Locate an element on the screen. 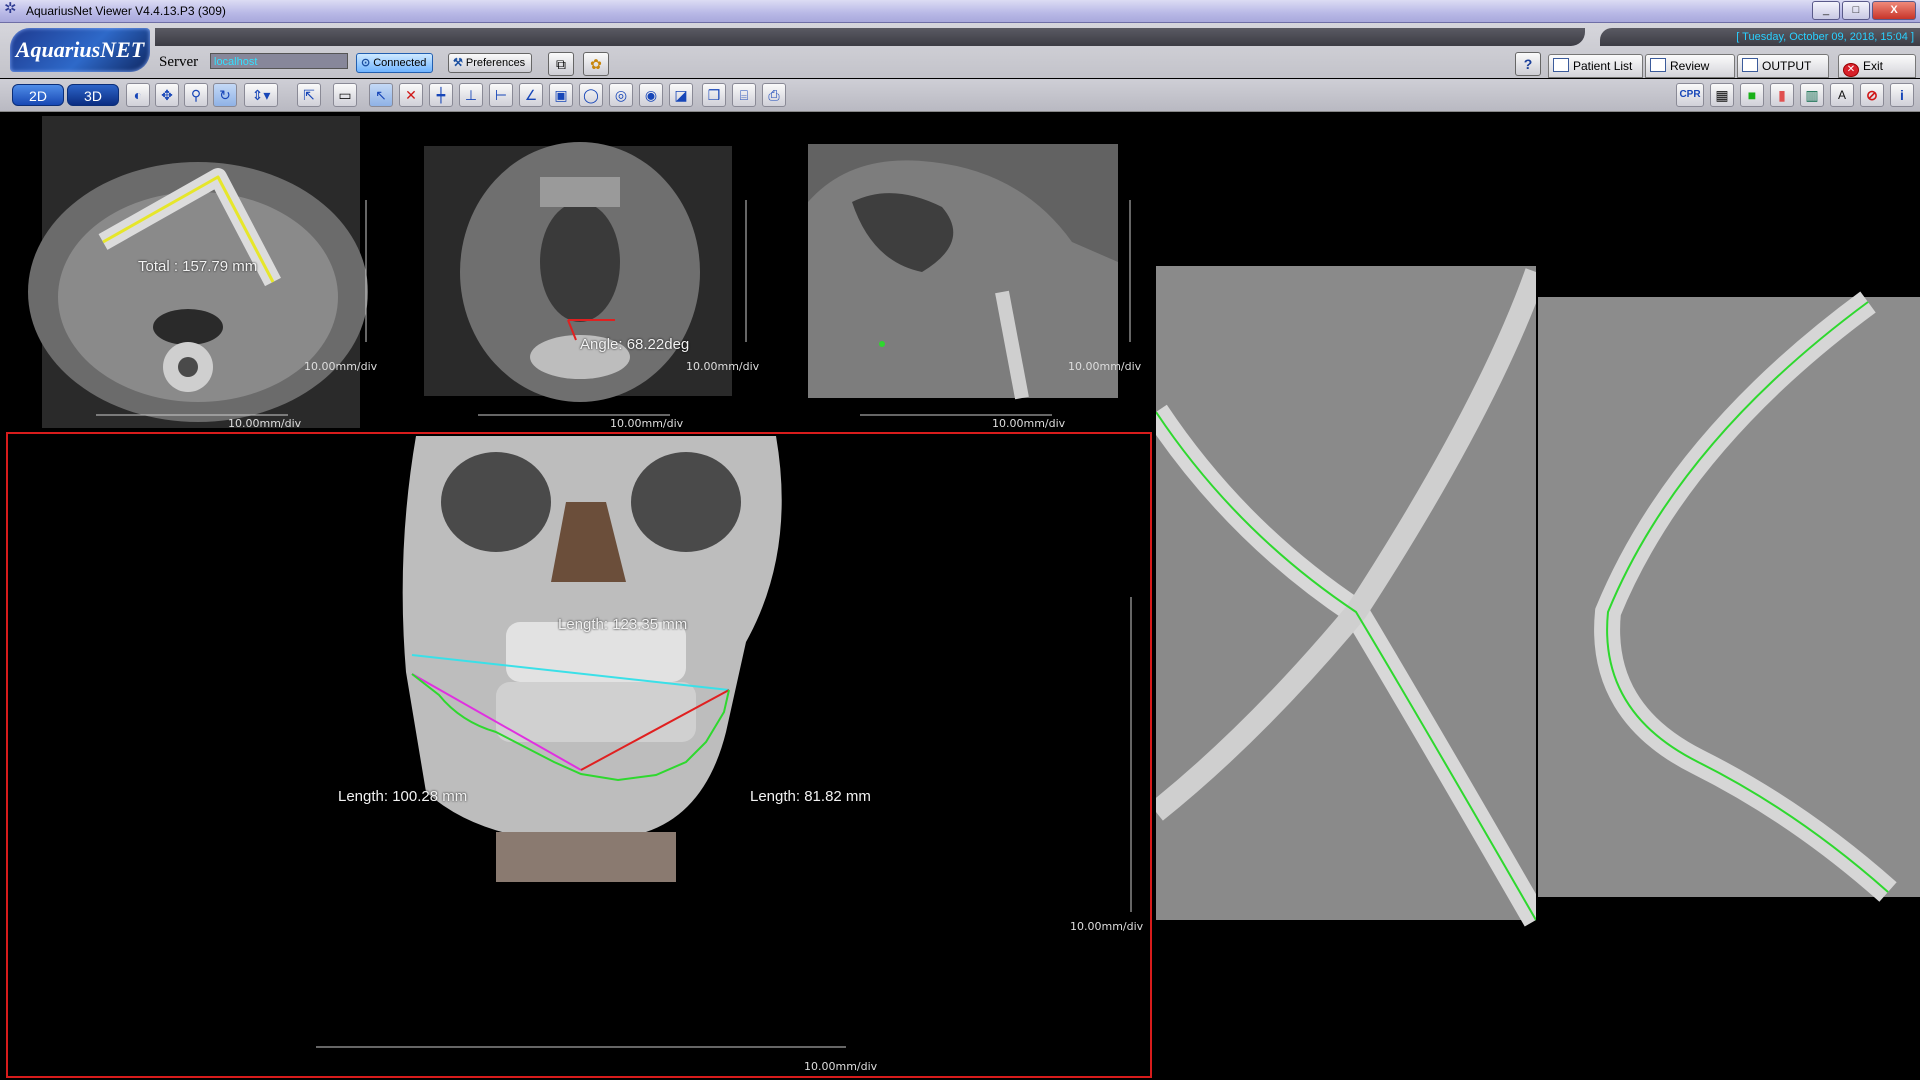 Image resolution: width=1920 pixels, height=1080 pixels. rect-roi-icon: ▣ is located at coordinates (561, 95).